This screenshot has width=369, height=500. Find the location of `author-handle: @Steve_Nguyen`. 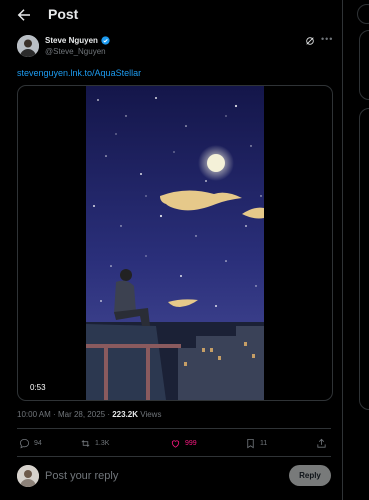

author-handle: @Steve_Nguyen is located at coordinates (75, 51).